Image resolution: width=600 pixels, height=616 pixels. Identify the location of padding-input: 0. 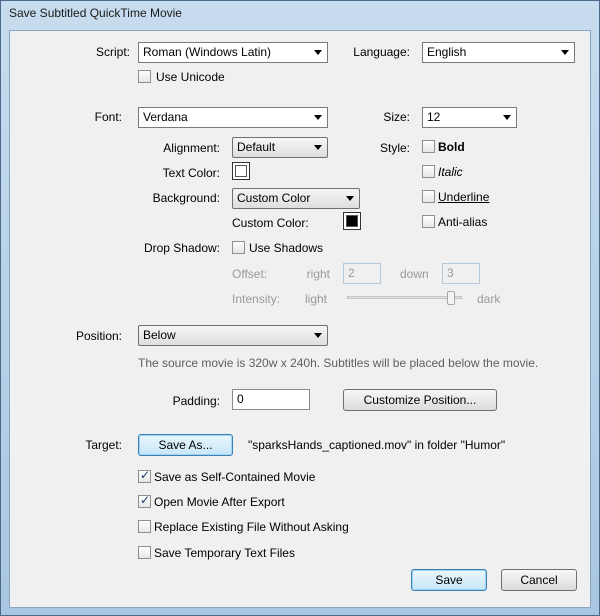
(271, 399).